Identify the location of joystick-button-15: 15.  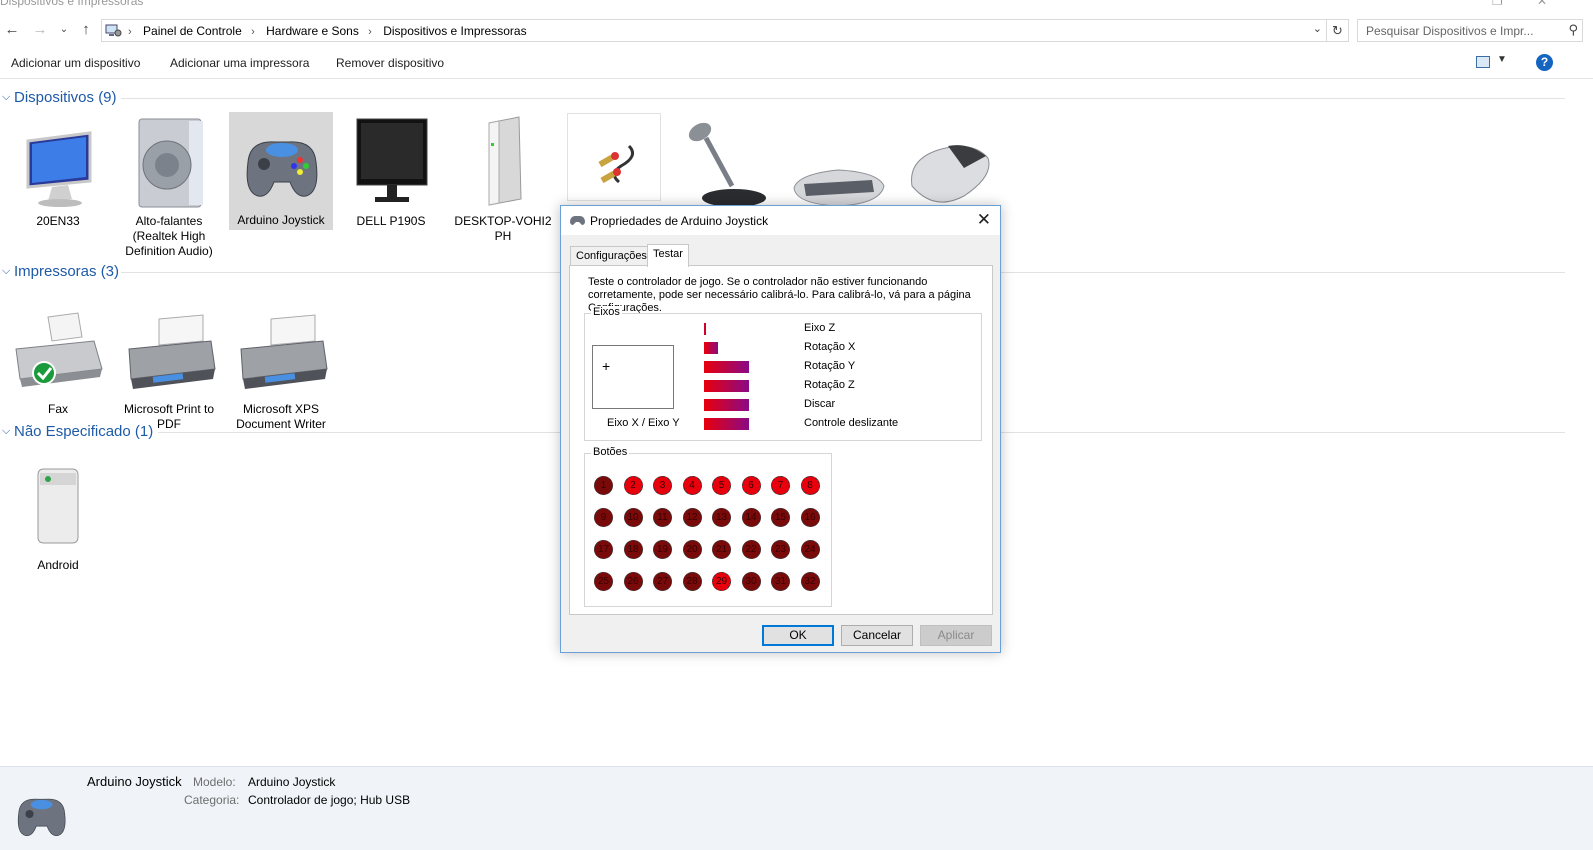
(780, 517).